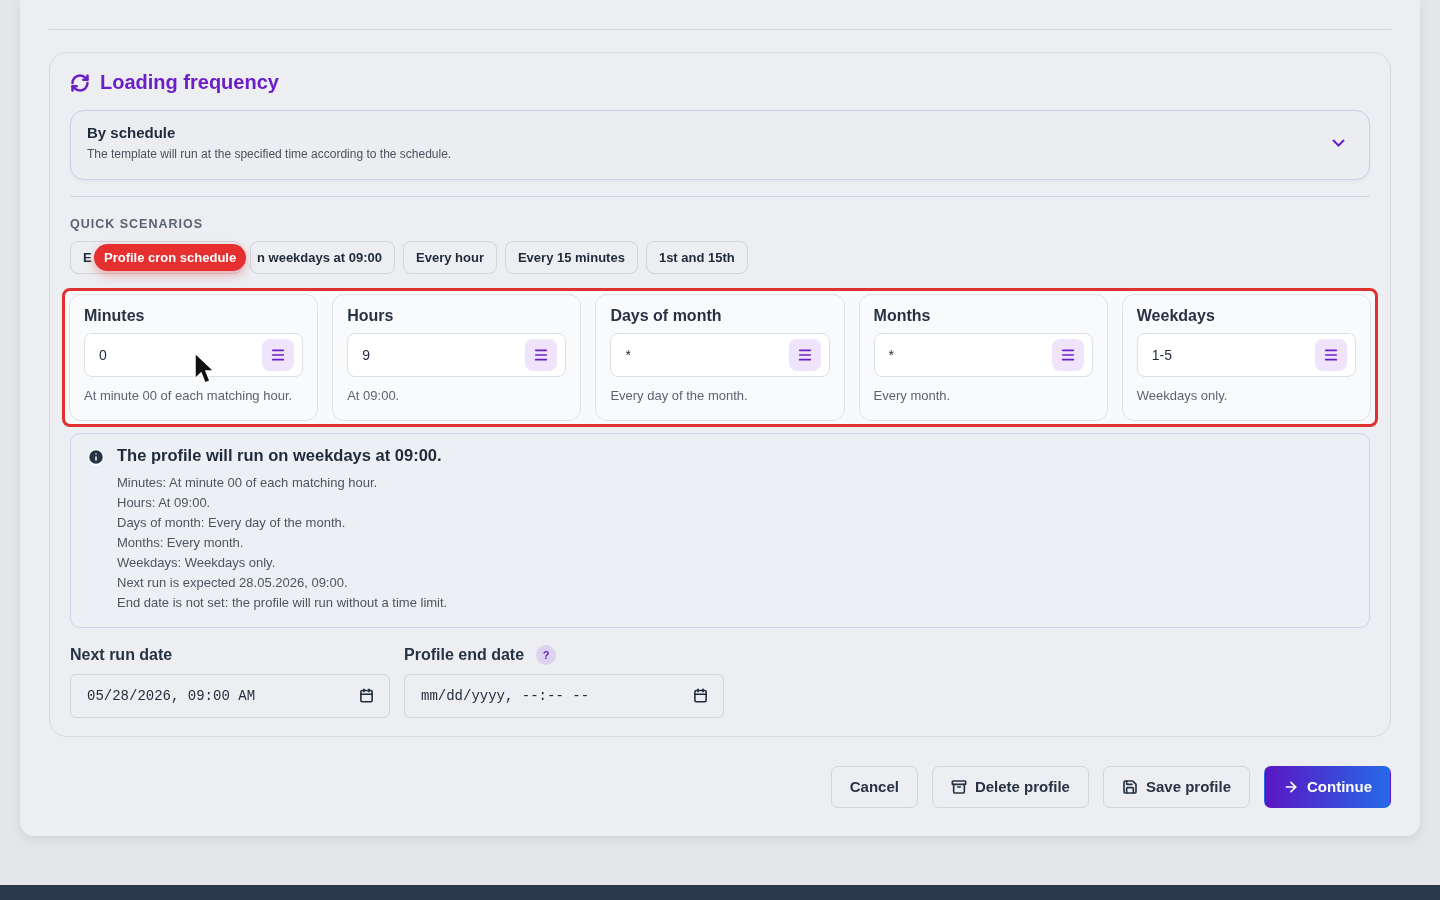 This screenshot has height=900, width=1440. I want to click on continue-button: Continue, so click(1327, 786).